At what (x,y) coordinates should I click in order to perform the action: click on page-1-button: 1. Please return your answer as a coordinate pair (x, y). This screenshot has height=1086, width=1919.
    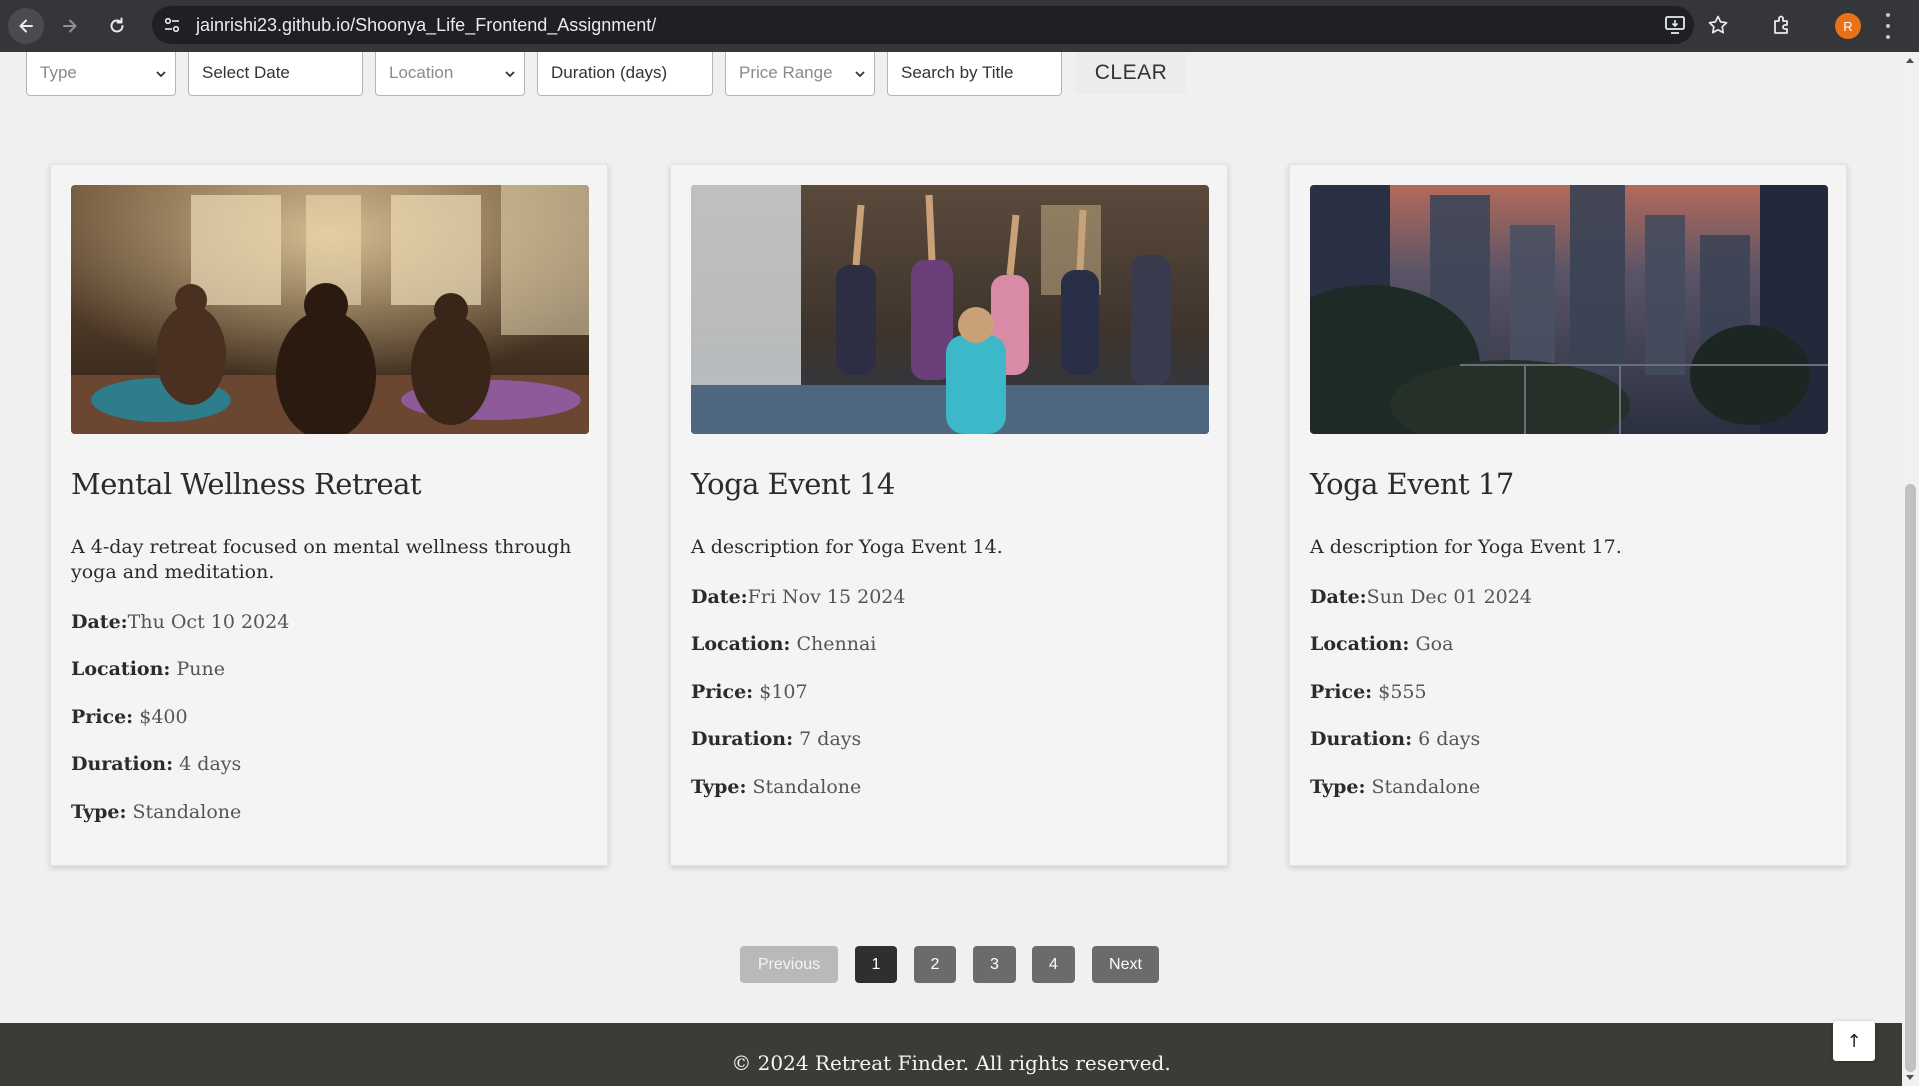
    Looking at the image, I should click on (876, 964).